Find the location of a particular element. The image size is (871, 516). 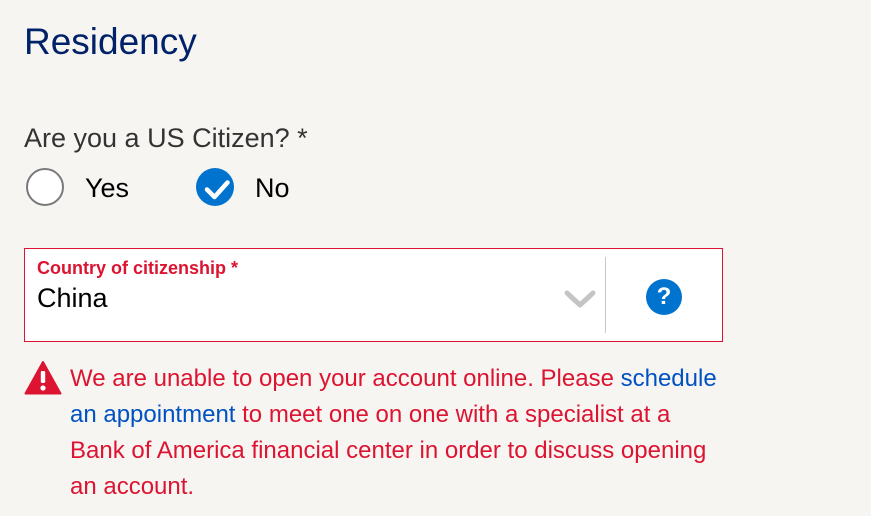

radio-checked-icon is located at coordinates (215, 187).